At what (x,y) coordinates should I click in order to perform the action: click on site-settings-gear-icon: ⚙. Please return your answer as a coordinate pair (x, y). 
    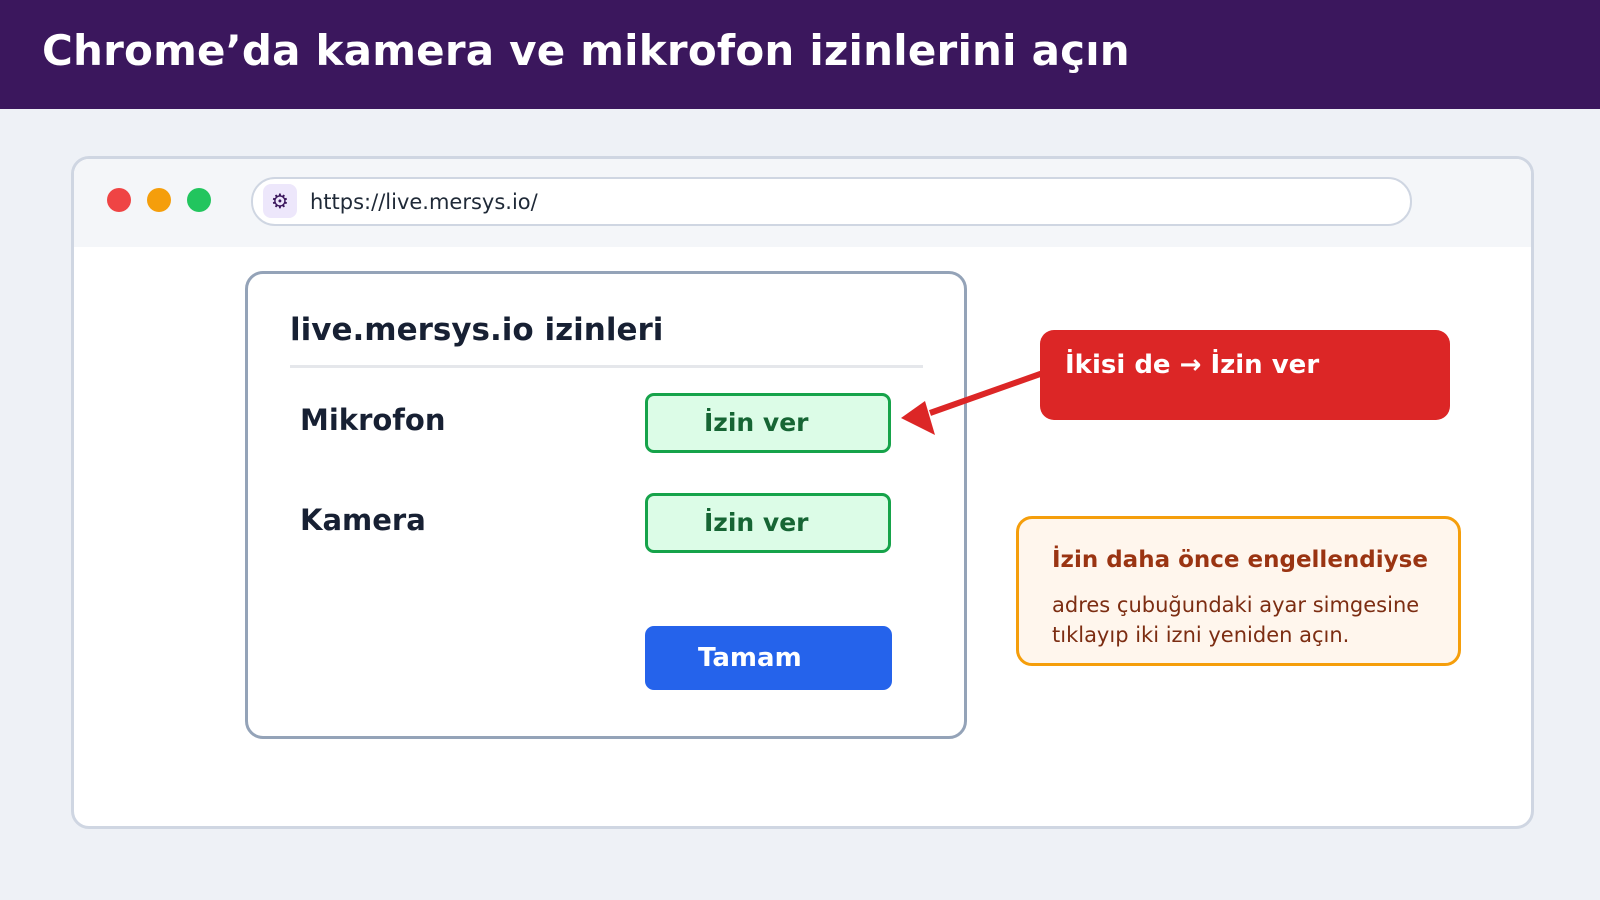
    Looking at the image, I should click on (280, 201).